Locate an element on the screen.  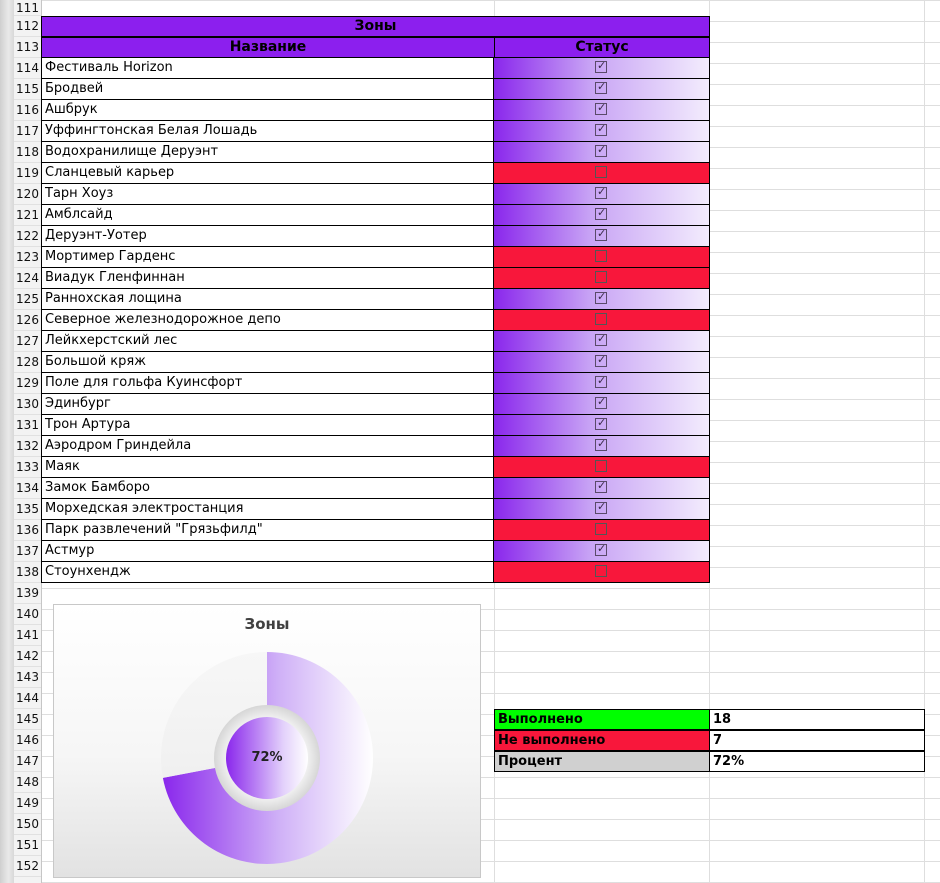
row-number: 147 is located at coordinates (27, 761).